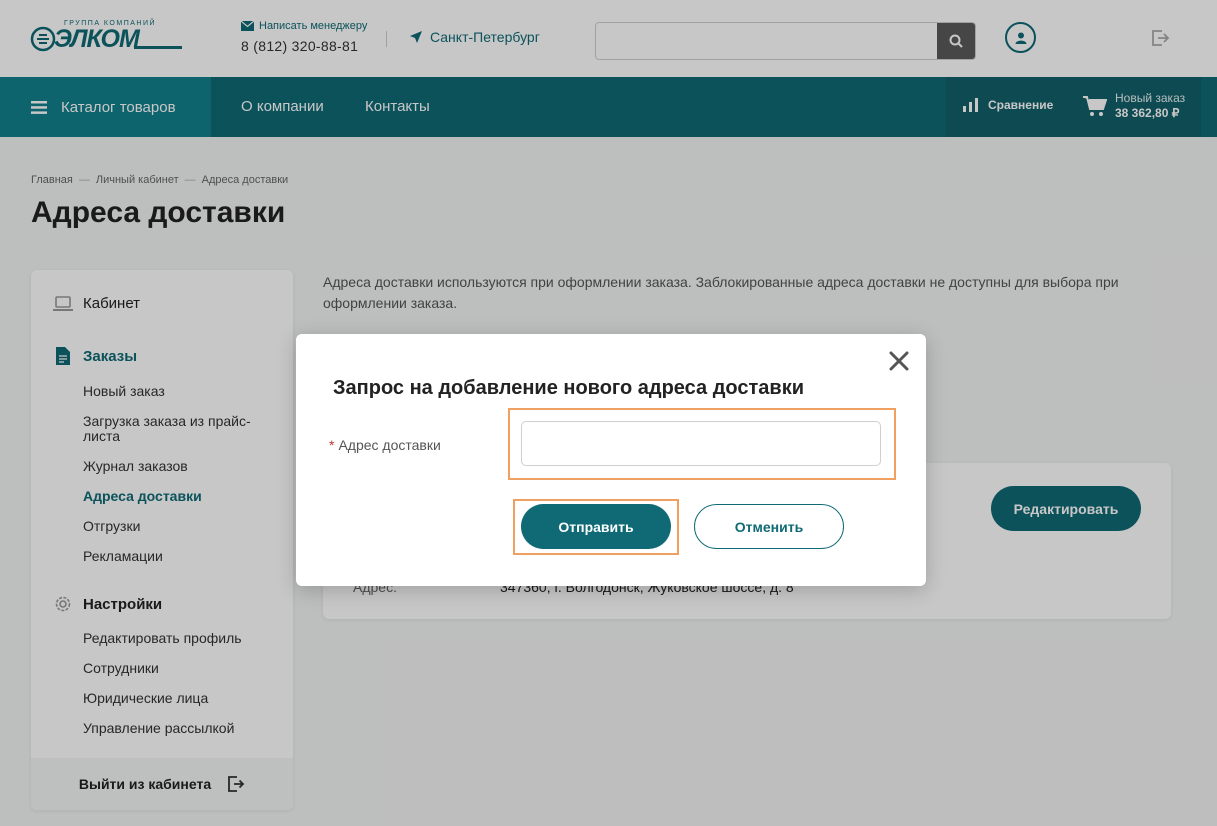 The width and height of the screenshot is (1217, 826). Describe the element at coordinates (332, 445) in the screenshot. I see `required-mark: *` at that location.